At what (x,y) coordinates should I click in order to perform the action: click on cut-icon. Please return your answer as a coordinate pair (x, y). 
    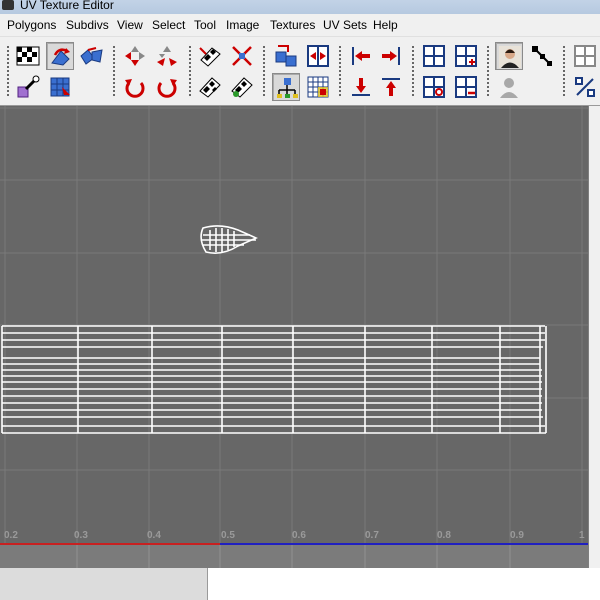
    Looking at the image, I should click on (286, 56).